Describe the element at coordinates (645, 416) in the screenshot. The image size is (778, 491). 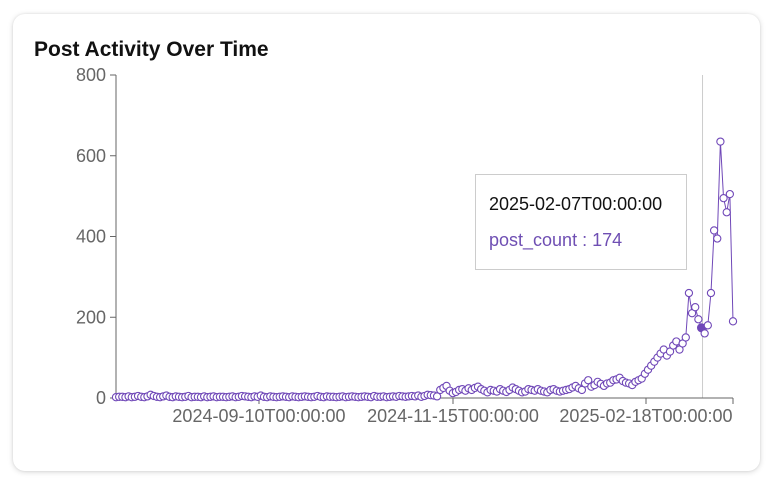
I see `x-tick-label: 2025-02-18T00:00:00` at that location.